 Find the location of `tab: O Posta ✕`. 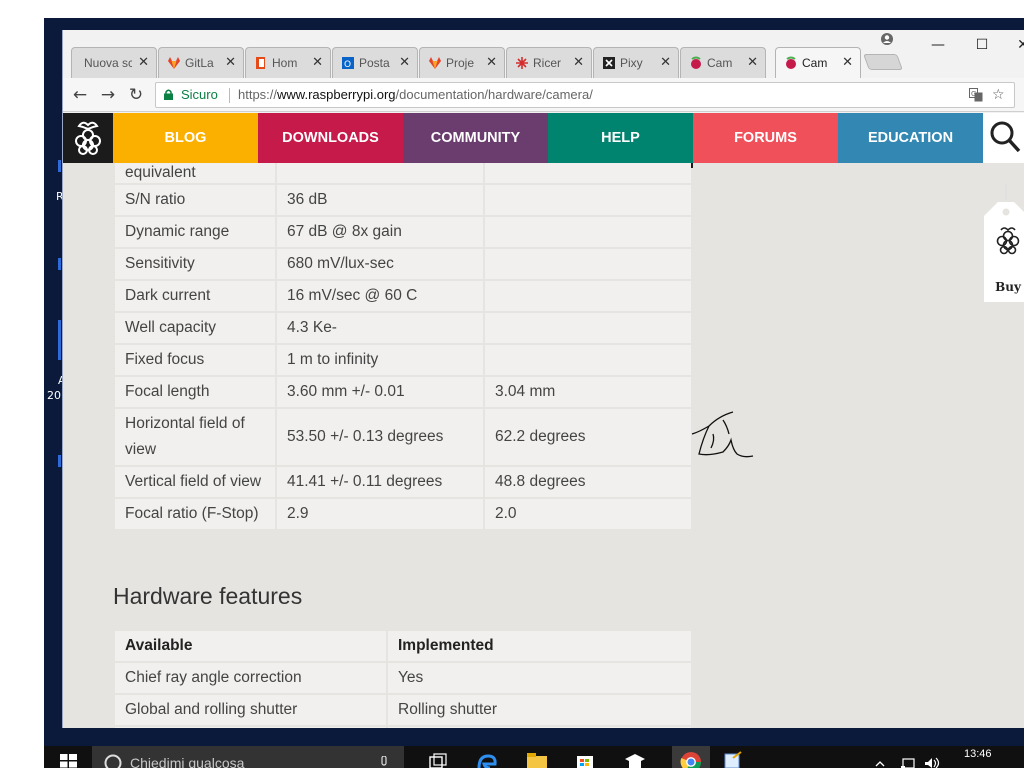

tab: O Posta ✕ is located at coordinates (375, 62).